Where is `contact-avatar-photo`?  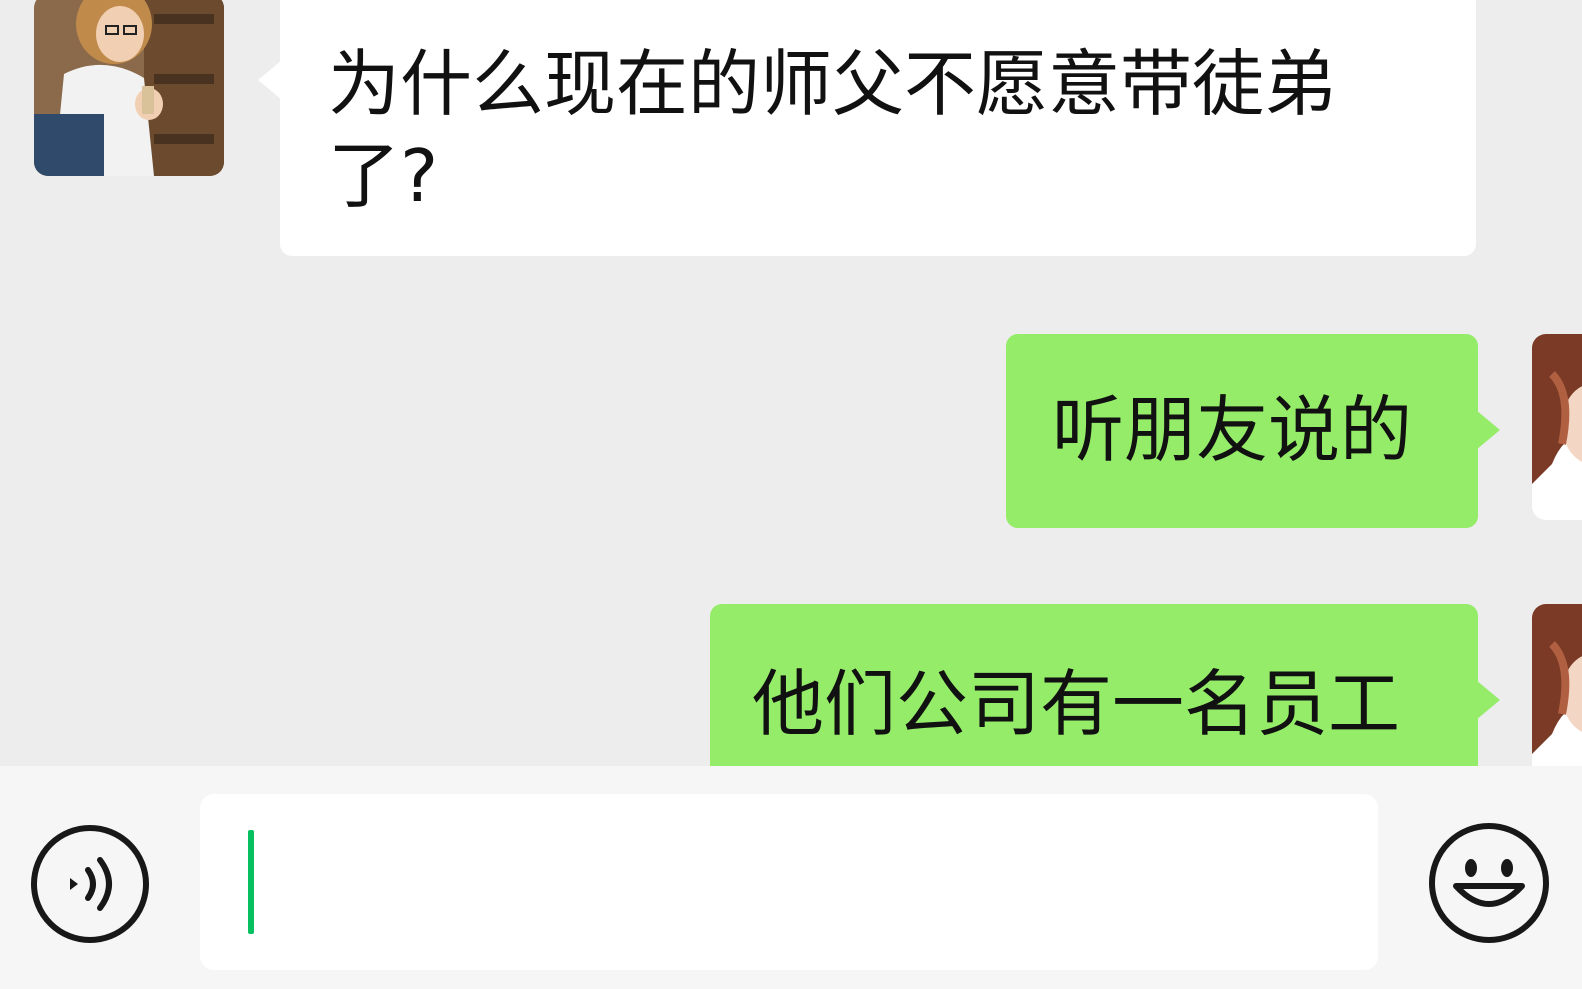 contact-avatar-photo is located at coordinates (129, 88).